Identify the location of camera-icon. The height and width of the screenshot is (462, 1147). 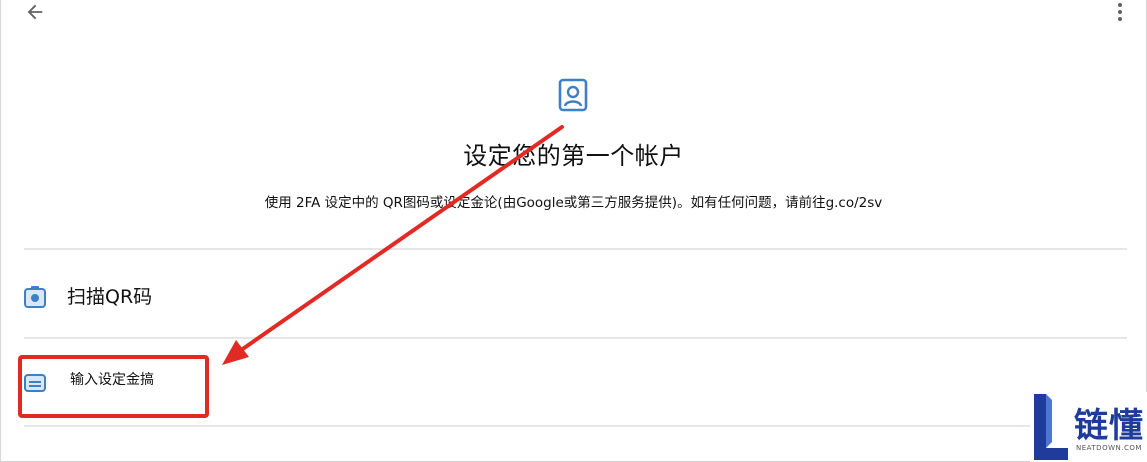
(35, 297).